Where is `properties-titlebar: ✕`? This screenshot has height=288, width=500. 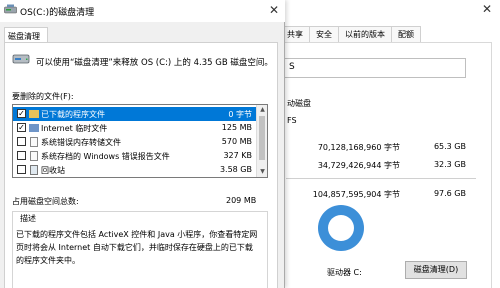 properties-titlebar: ✕ is located at coordinates (390, 10).